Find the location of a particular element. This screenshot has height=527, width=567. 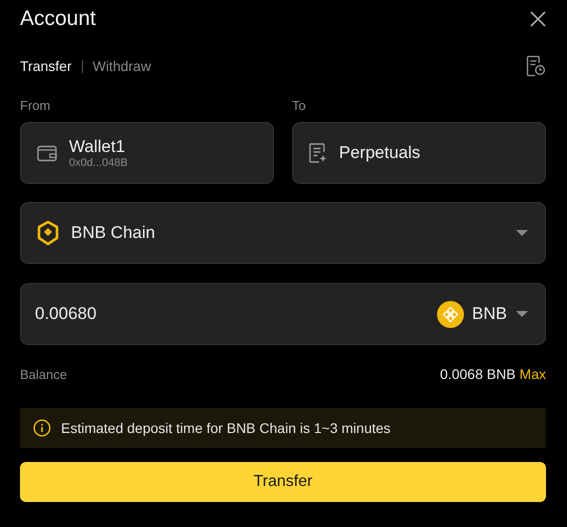

balance-label: Balance is located at coordinates (43, 374).